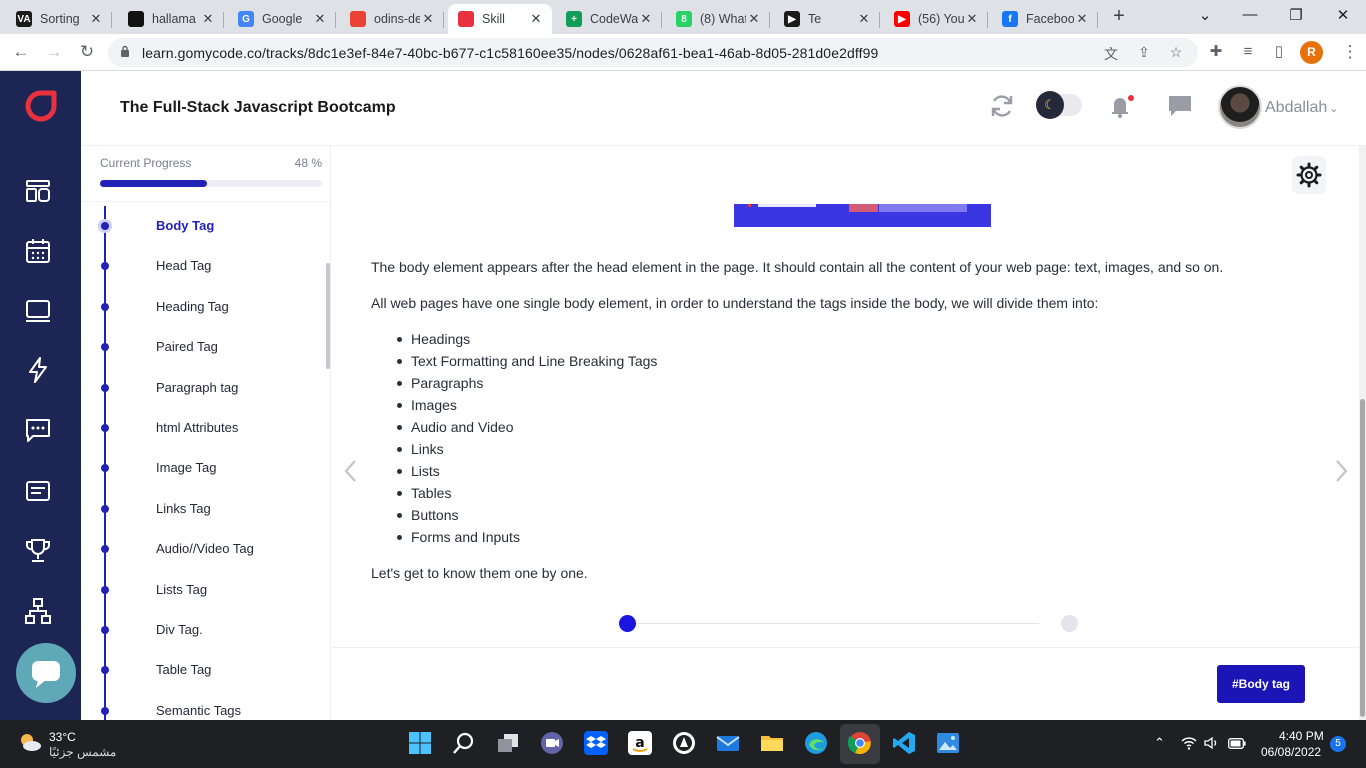  What do you see at coordinates (596, 743) in the screenshot?
I see `dropbox-icon` at bounding box center [596, 743].